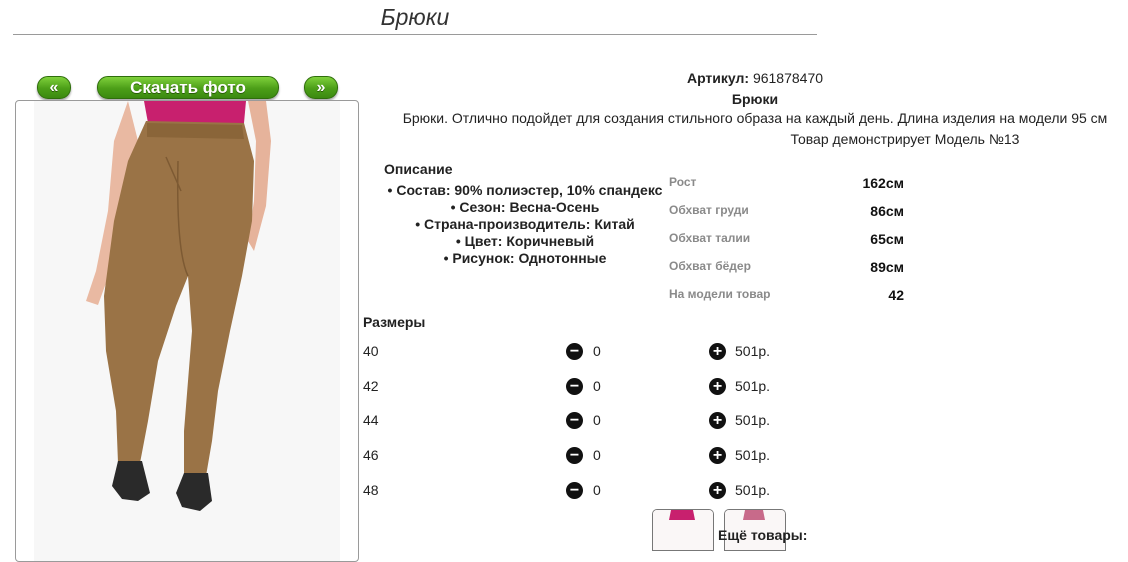 This screenshot has width=1128, height=562. What do you see at coordinates (394, 322) in the screenshot?
I see `sizes-heading: Размеры` at bounding box center [394, 322].